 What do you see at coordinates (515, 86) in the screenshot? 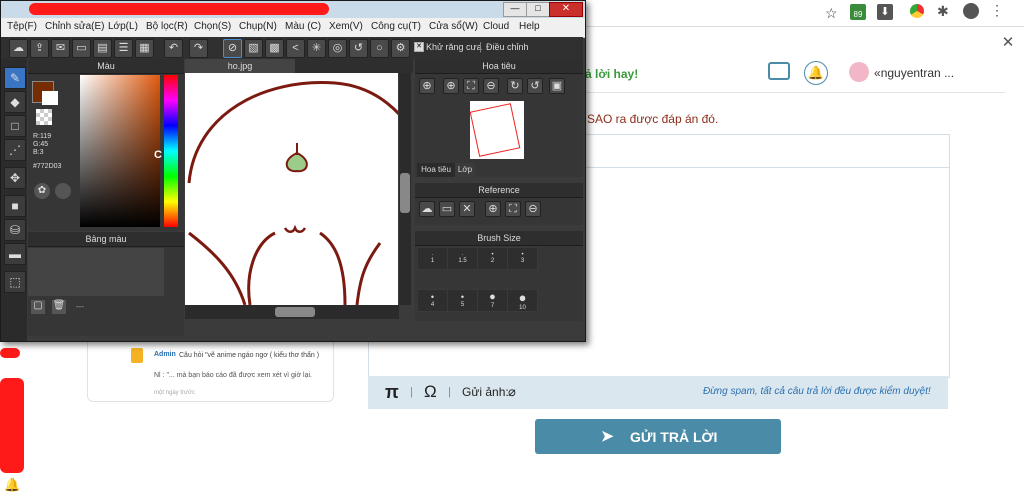
I see `rotate-icon: ↻` at bounding box center [515, 86].